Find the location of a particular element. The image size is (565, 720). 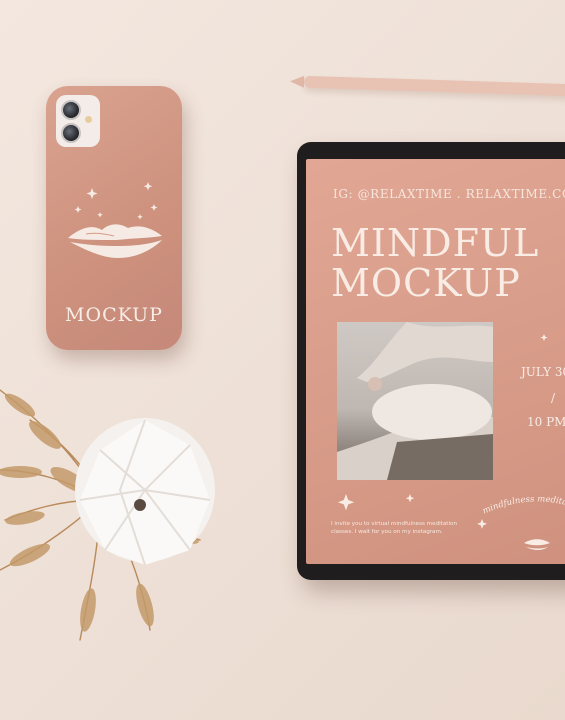

white-vase is located at coordinates (145, 492).